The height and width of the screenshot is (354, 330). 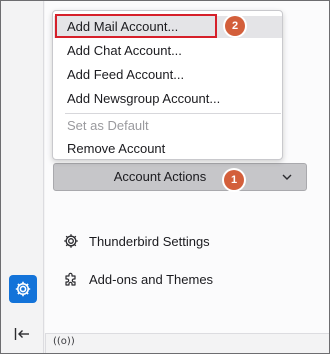 I want to click on annotation-highlight-box, so click(x=136, y=26).